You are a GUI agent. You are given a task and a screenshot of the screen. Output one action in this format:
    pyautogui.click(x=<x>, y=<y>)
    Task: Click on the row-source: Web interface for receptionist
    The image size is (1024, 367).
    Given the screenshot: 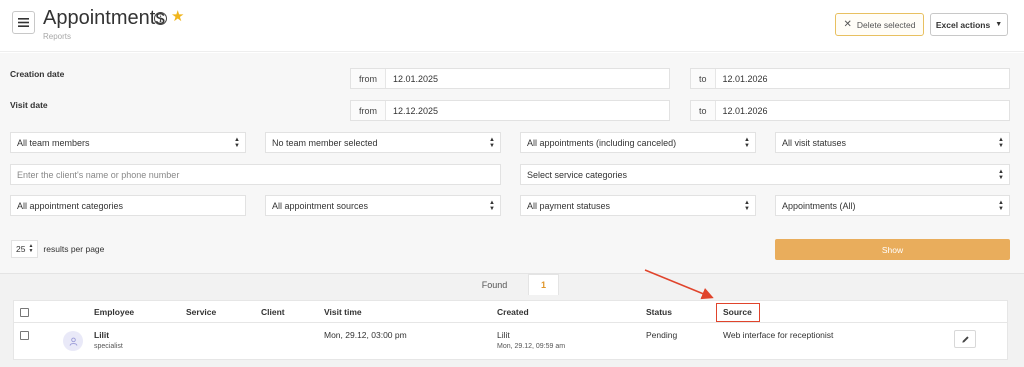 What is the action you would take?
    pyautogui.click(x=778, y=335)
    